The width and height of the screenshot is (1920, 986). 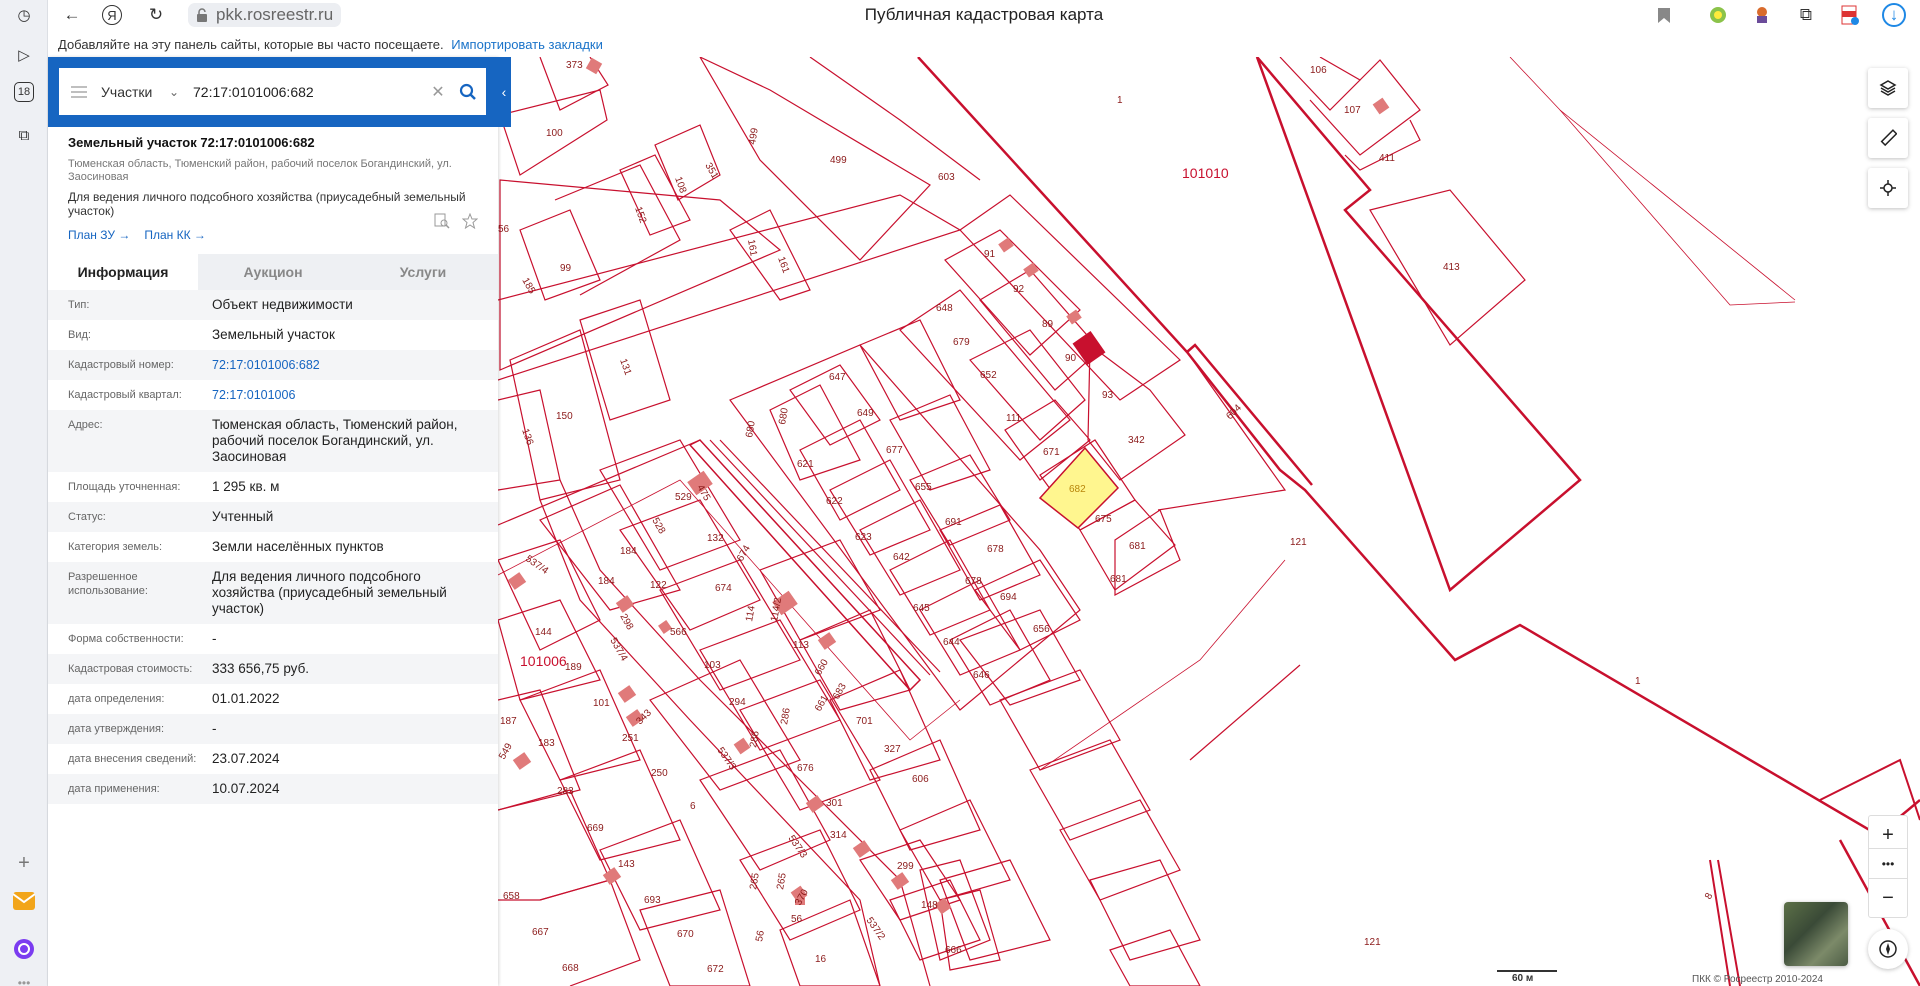 What do you see at coordinates (723, 588) in the screenshot?
I see `svg-text: 674` at bounding box center [723, 588].